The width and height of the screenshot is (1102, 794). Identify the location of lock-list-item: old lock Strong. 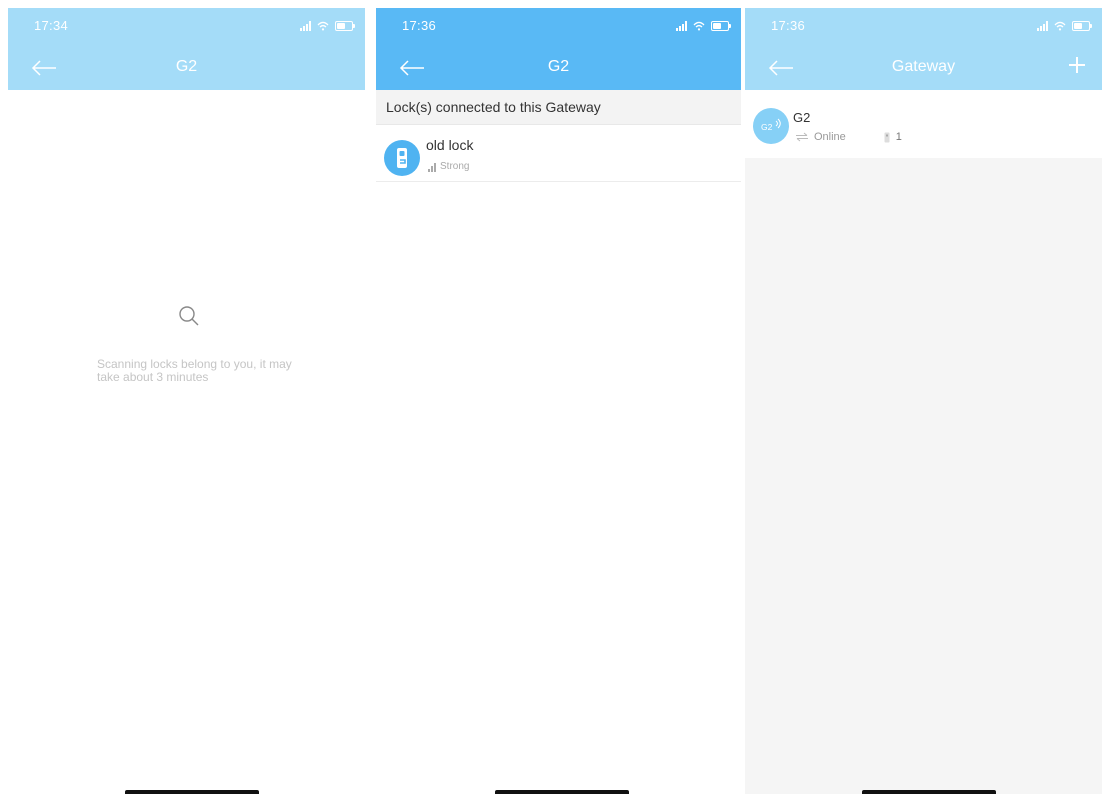
(558, 153).